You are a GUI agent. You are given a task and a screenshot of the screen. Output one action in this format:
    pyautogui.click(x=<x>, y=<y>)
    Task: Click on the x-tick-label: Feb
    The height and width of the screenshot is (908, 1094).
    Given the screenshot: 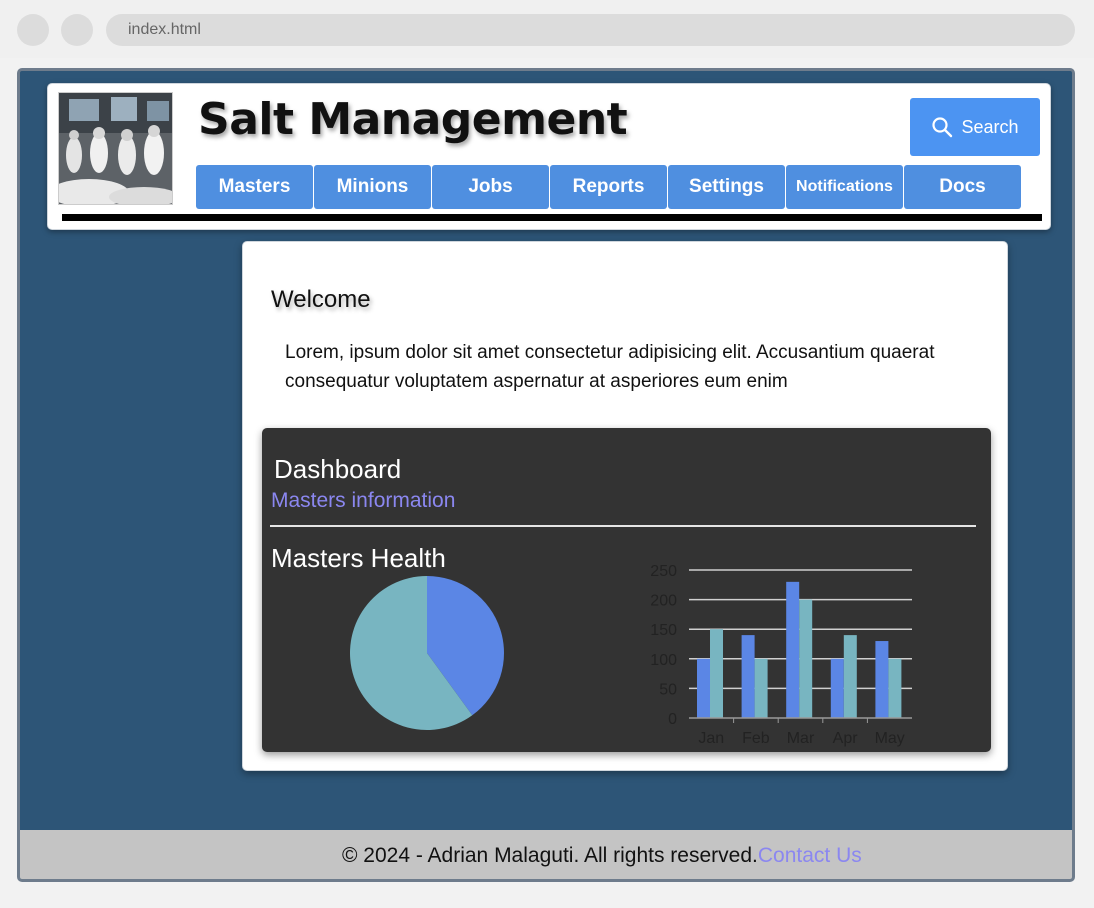 What is the action you would take?
    pyautogui.click(x=756, y=738)
    